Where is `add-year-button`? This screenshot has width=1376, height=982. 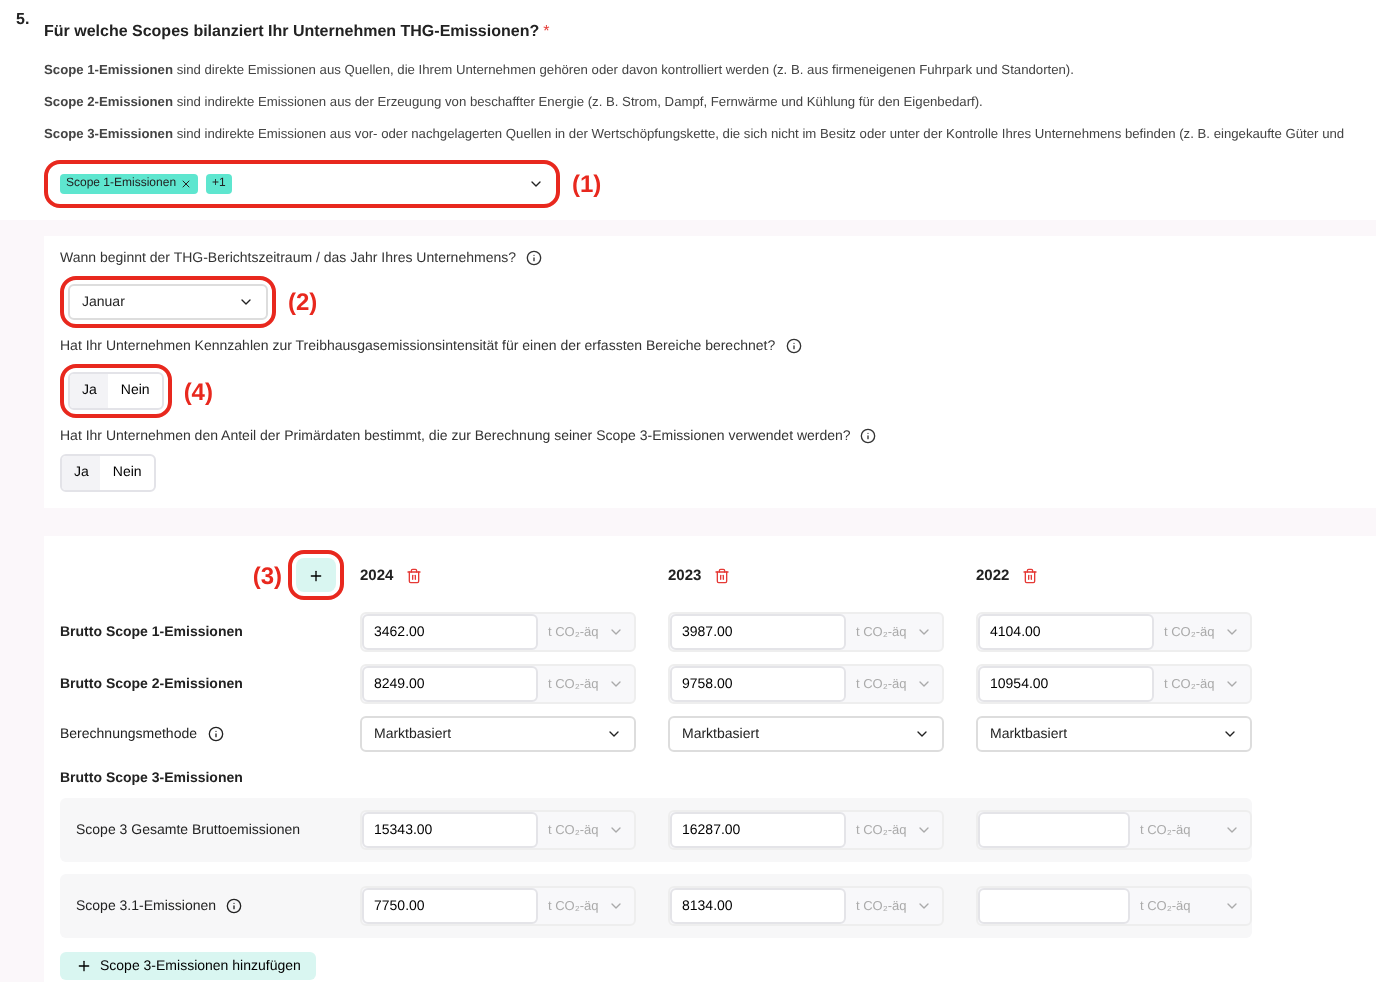 add-year-button is located at coordinates (316, 575).